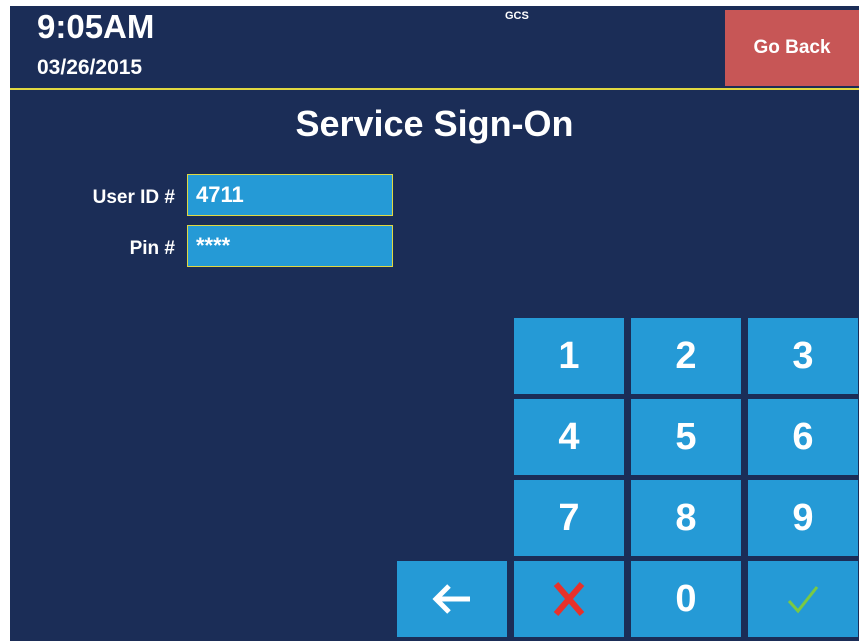 The image size is (859, 641). I want to click on enter-key, so click(803, 599).